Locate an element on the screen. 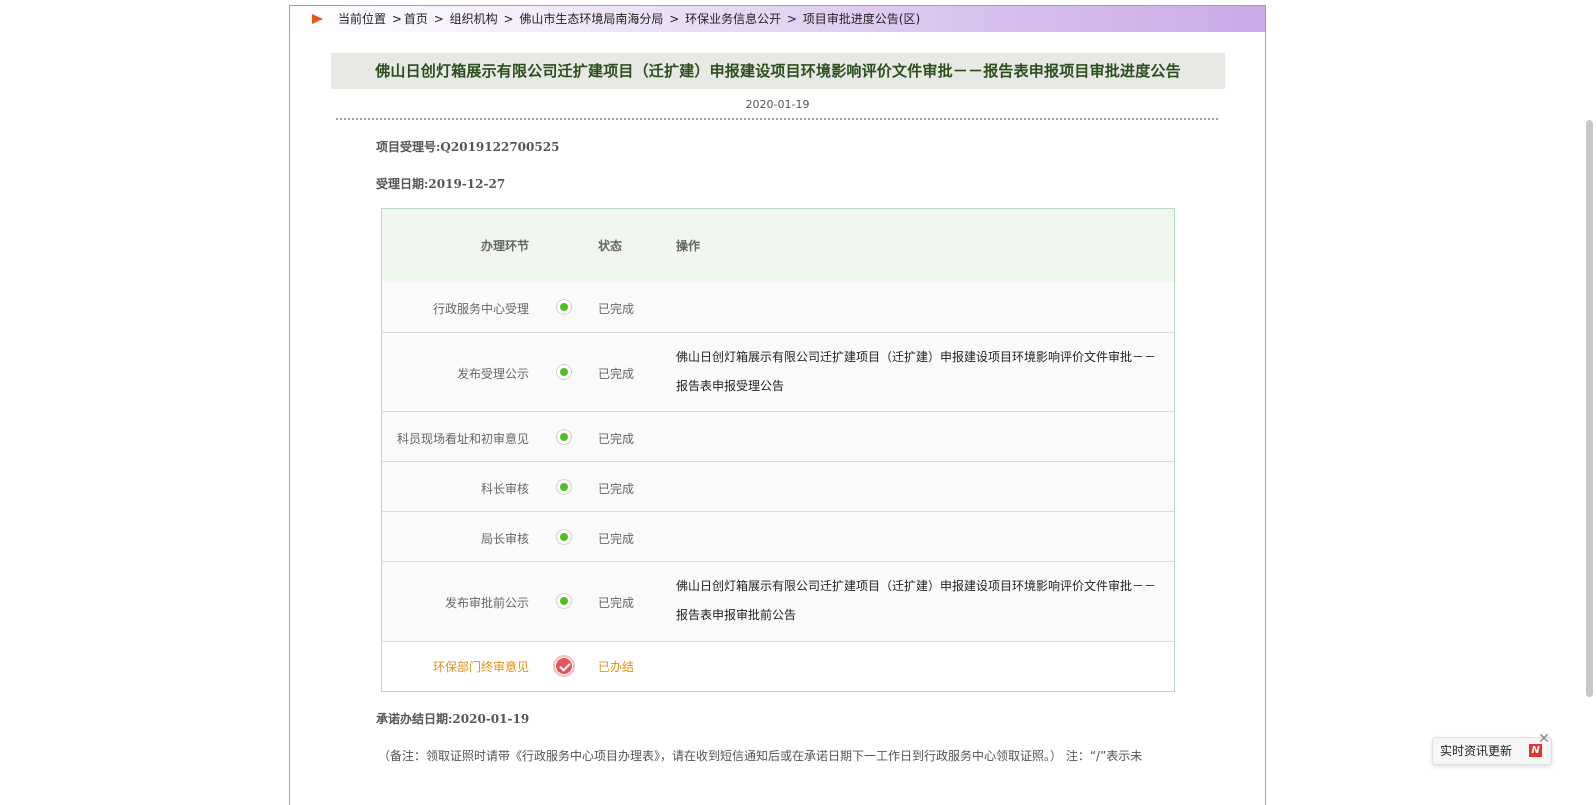  header-status: 状态 is located at coordinates (610, 246).